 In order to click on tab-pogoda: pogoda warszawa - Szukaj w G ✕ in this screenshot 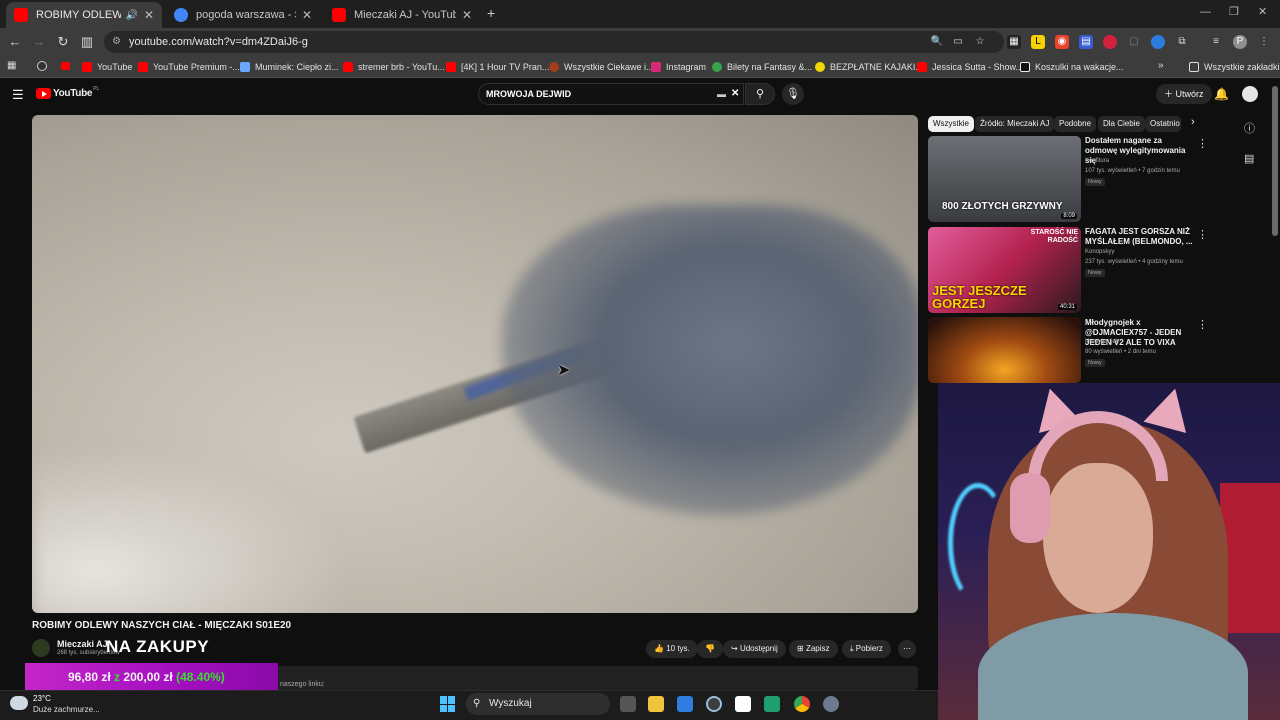, I will do `click(243, 15)`.